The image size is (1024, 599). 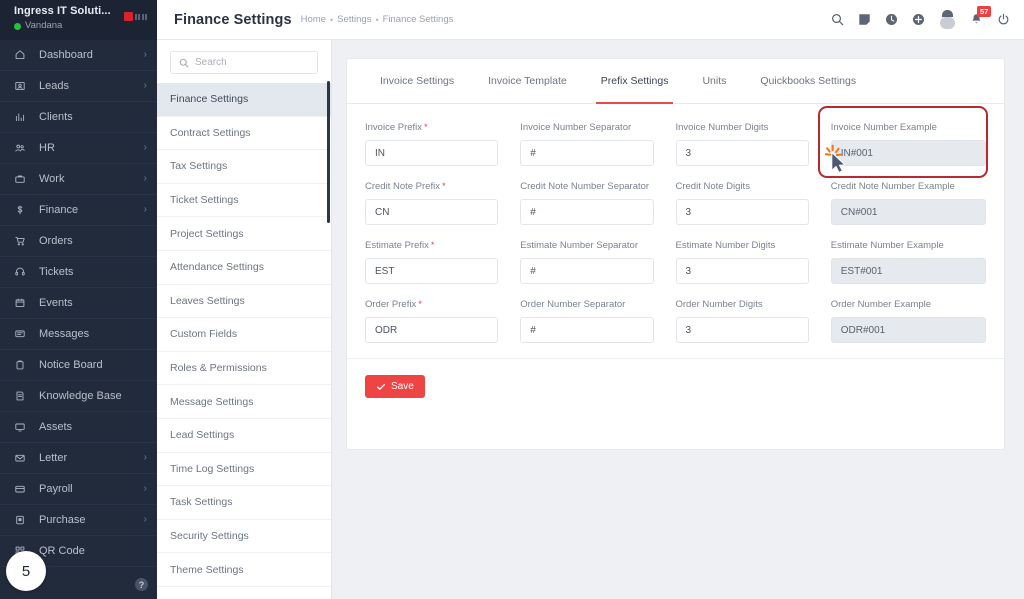 What do you see at coordinates (59, 210) in the screenshot?
I see `sidebar-item-label: Finance` at bounding box center [59, 210].